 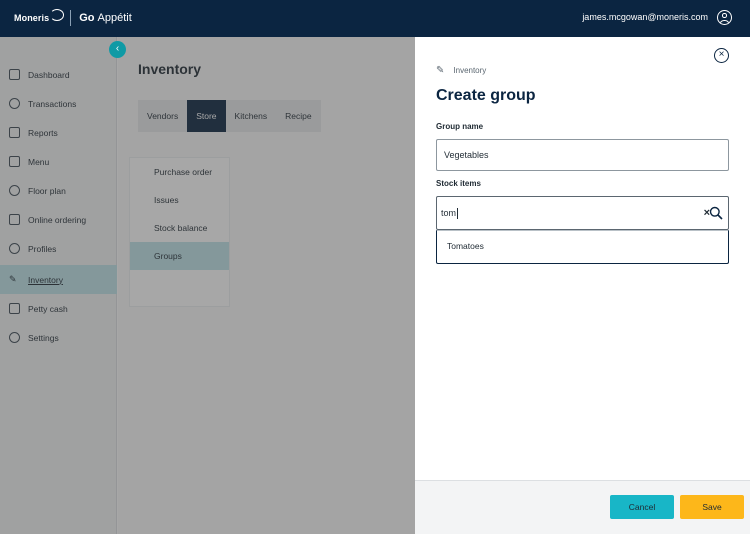 I want to click on search-value: tom, so click(x=449, y=213).